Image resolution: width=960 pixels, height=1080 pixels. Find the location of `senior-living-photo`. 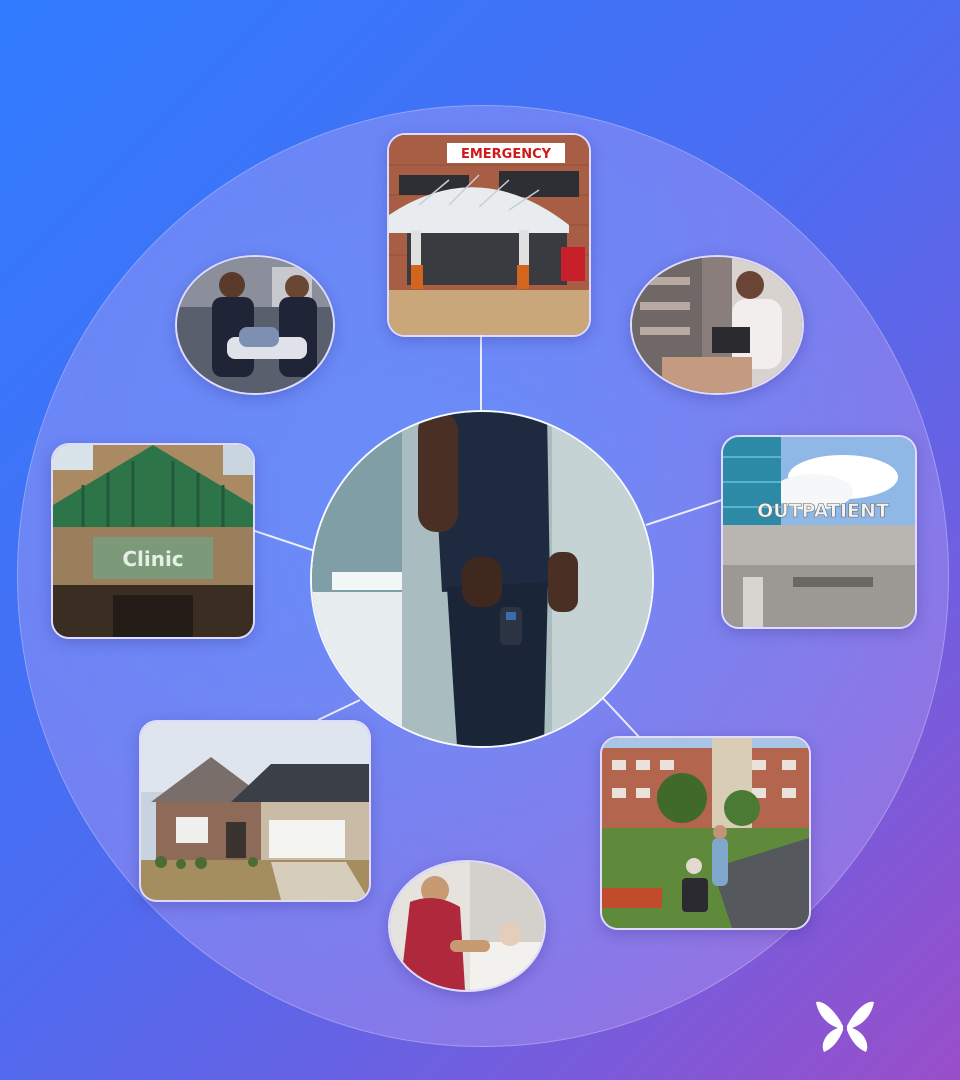

senior-living-photo is located at coordinates (705, 833).